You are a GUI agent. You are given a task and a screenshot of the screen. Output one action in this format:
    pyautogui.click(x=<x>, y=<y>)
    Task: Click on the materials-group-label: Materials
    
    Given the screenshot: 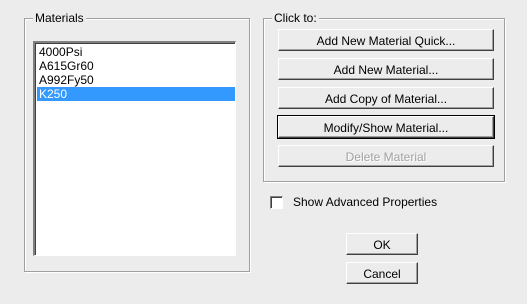 What is the action you would take?
    pyautogui.click(x=59, y=18)
    